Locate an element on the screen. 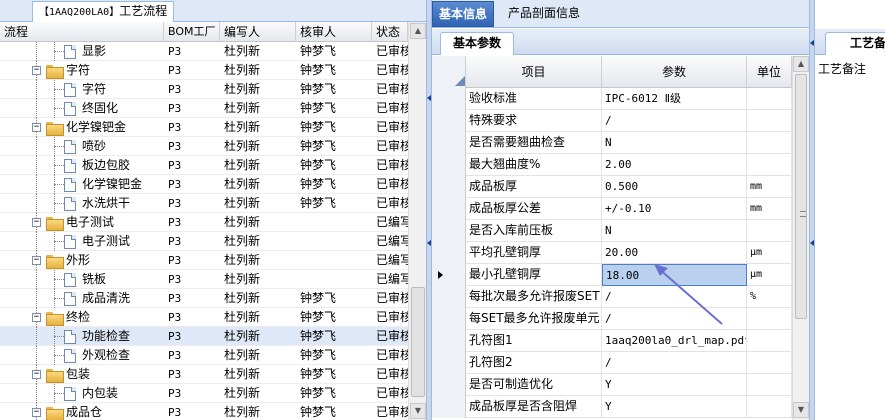  column-header-bom: BOM工厂 is located at coordinates (192, 32).